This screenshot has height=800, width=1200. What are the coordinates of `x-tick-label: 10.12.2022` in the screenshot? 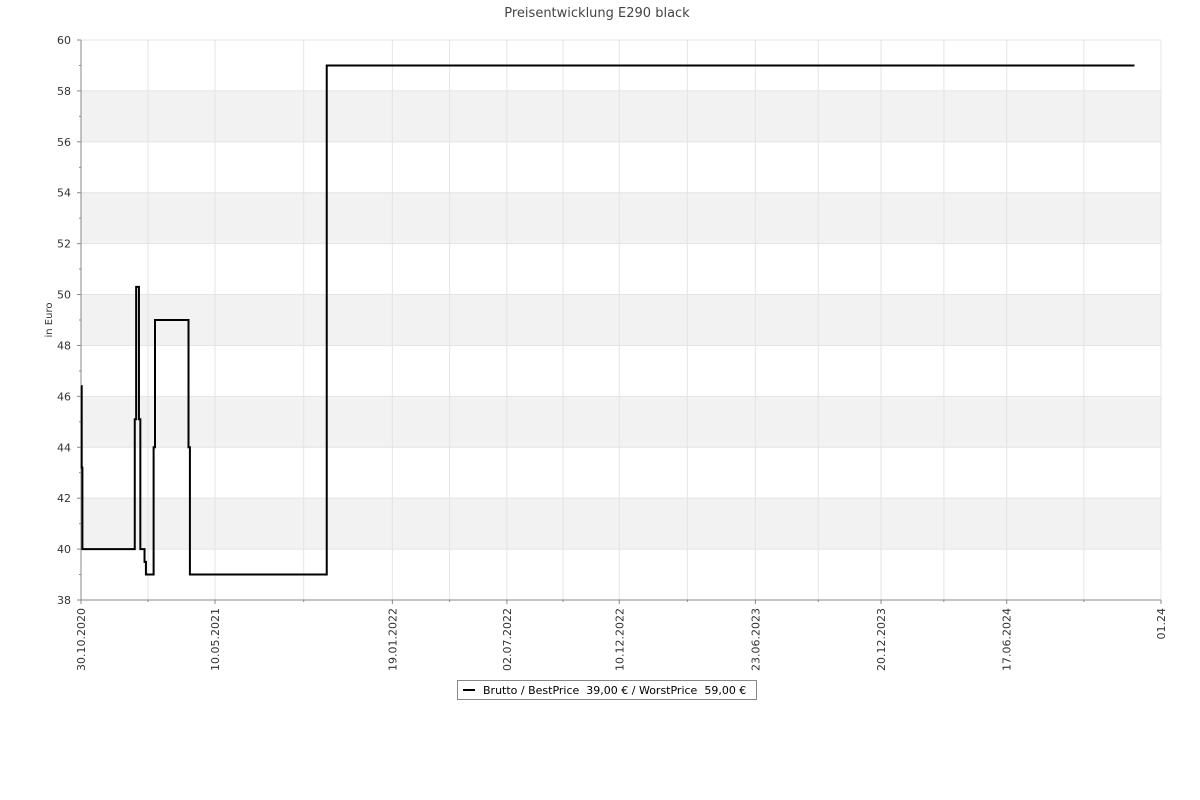 It's located at (619, 639).